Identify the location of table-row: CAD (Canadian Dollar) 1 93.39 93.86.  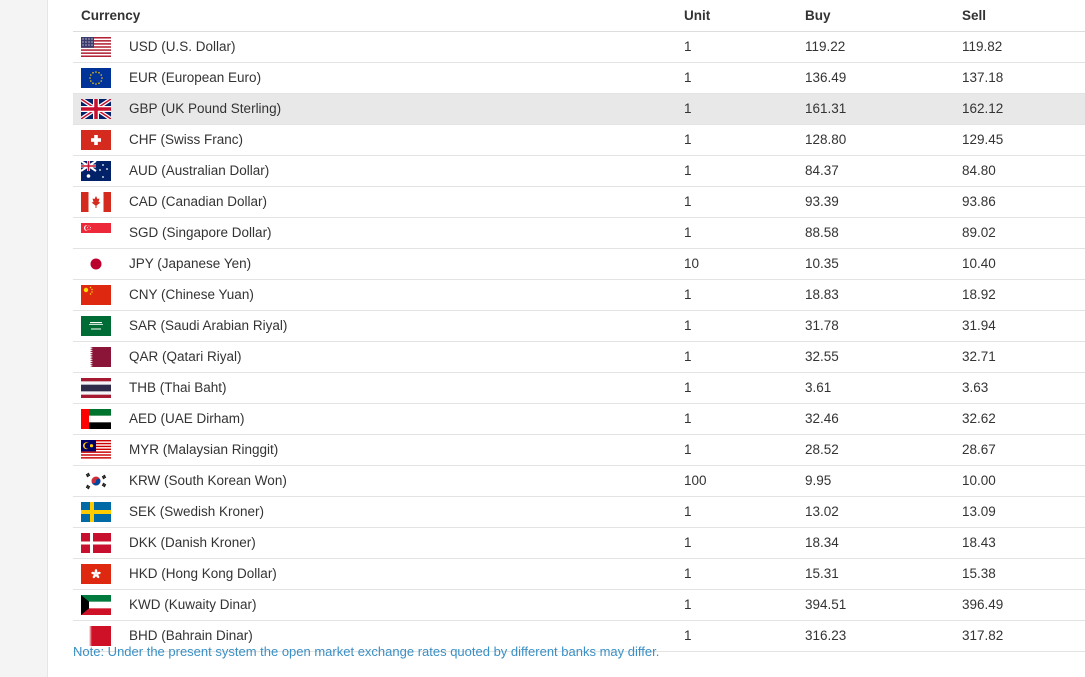
(579, 202).